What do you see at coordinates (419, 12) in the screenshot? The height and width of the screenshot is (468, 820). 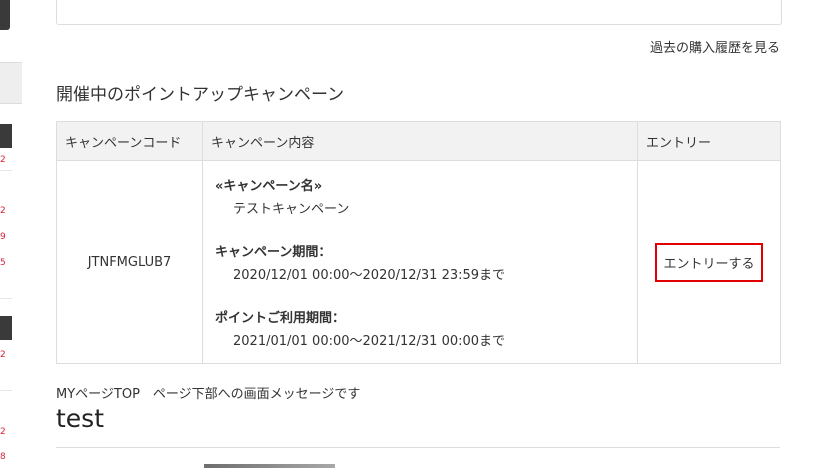 I see `purchase-summary-box` at bounding box center [419, 12].